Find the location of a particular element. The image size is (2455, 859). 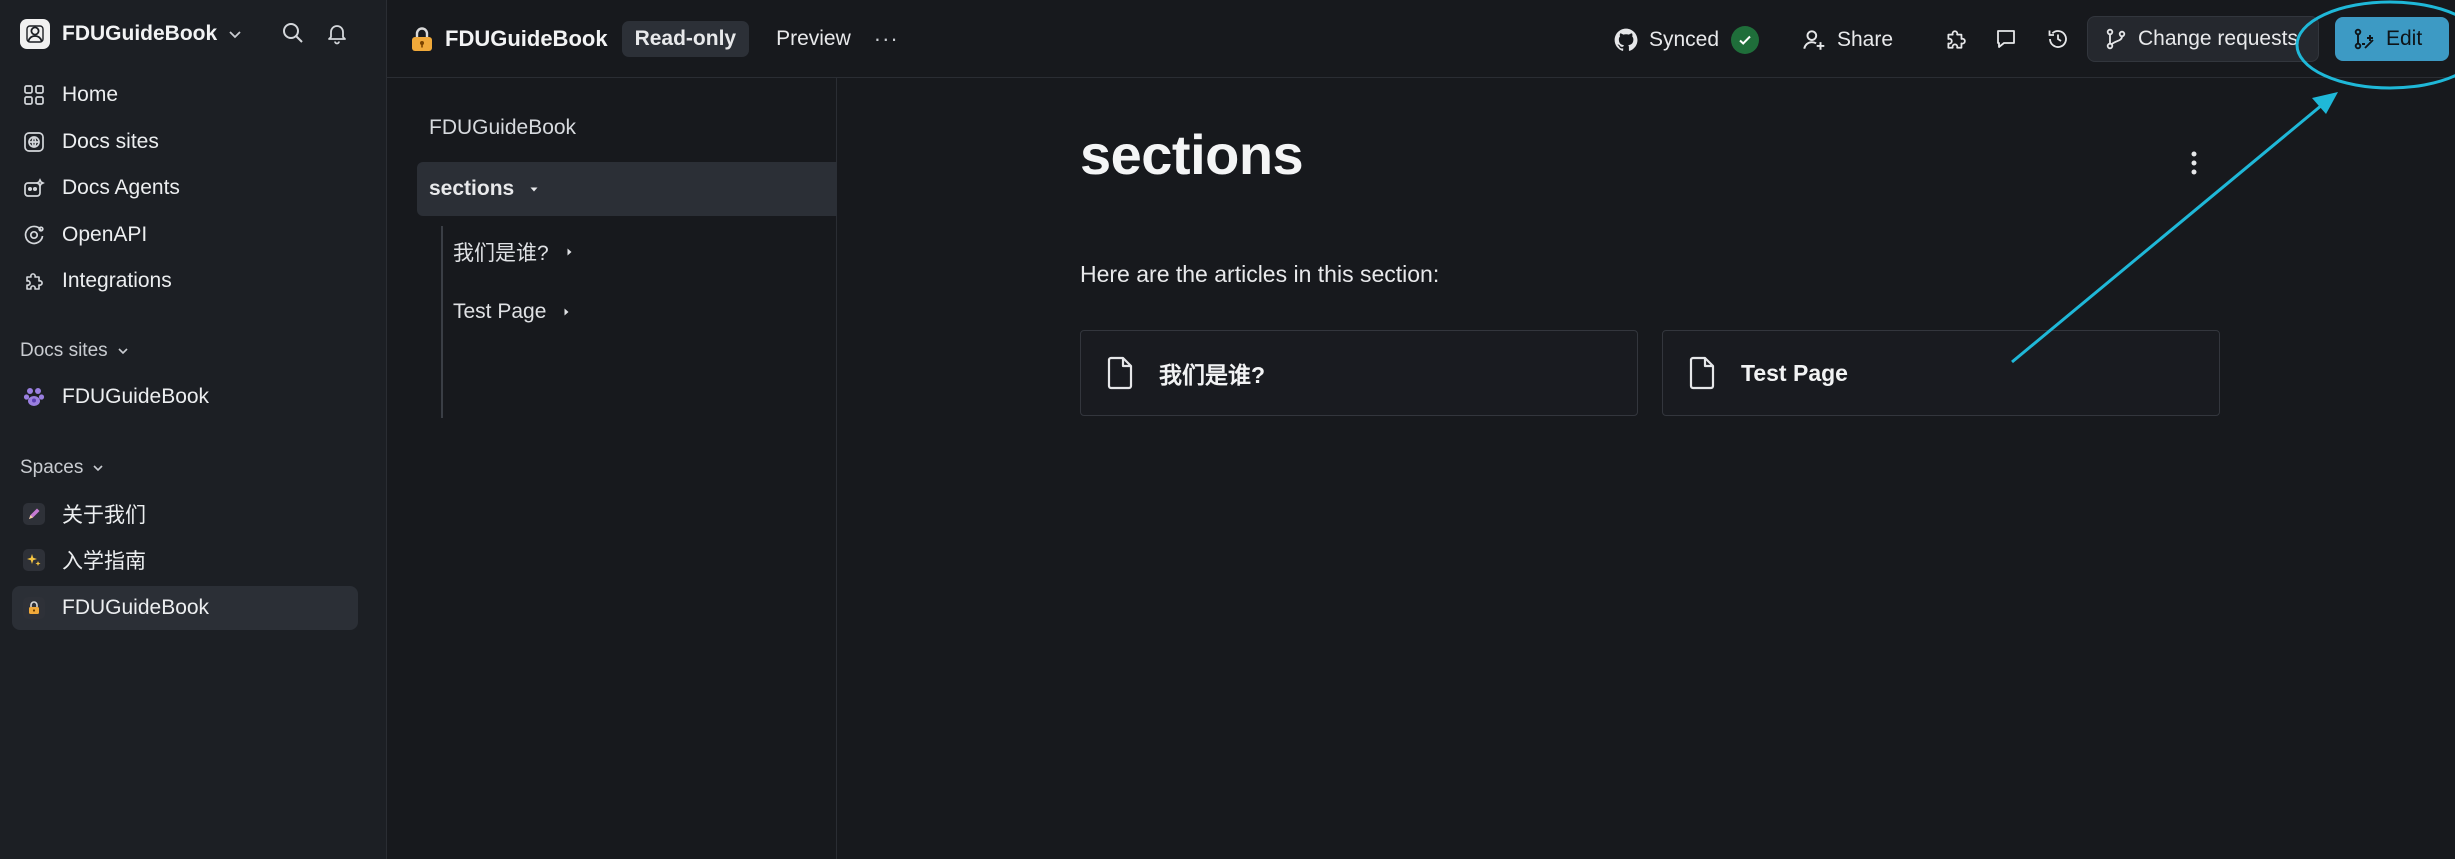

puzzle-icon is located at coordinates (34, 281).